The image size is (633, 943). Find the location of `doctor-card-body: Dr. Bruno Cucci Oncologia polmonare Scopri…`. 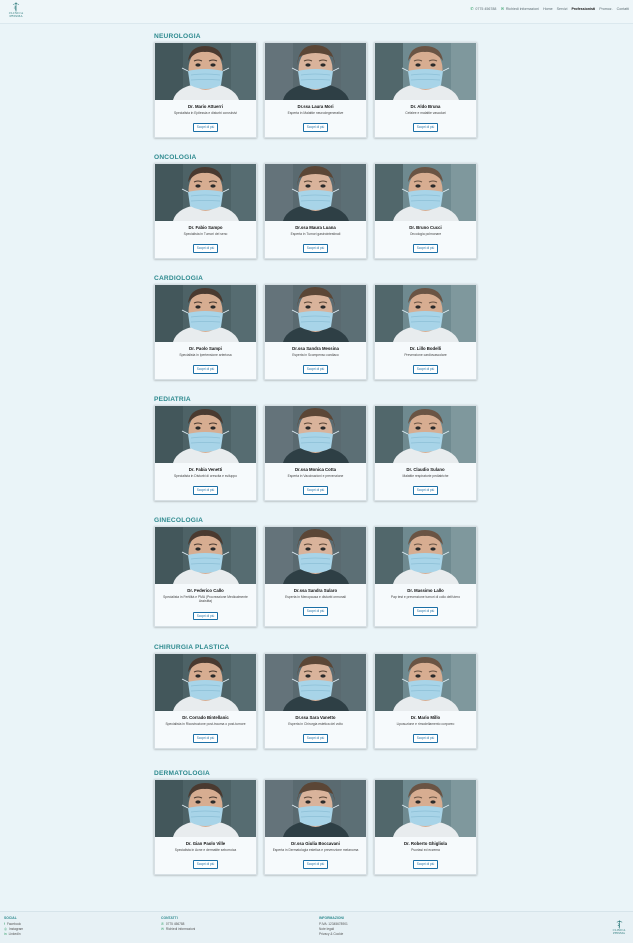

doctor-card-body: Dr. Bruno Cucci Oncologia polmonare Scopri… is located at coordinates (425, 239).